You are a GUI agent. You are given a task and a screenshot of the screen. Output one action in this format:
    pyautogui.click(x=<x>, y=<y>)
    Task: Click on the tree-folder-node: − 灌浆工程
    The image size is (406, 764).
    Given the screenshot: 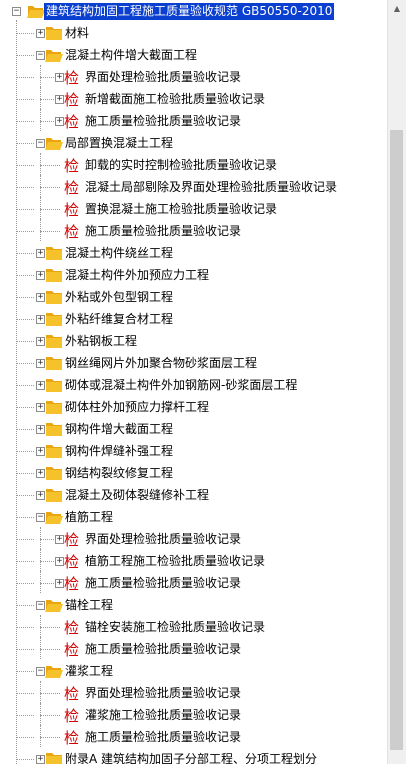 What is the action you would take?
    pyautogui.click(x=194, y=672)
    